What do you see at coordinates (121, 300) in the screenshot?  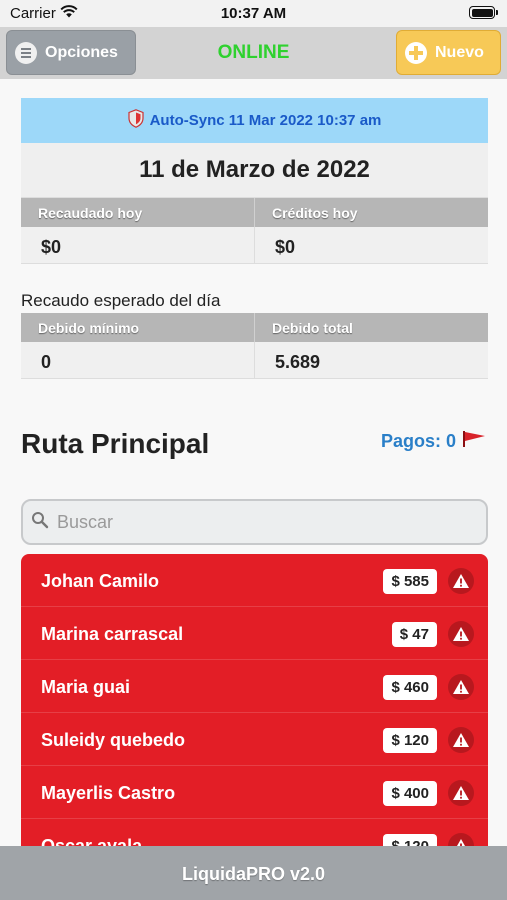 I see `expected-collection-title: Recaudo esperado del día` at bounding box center [121, 300].